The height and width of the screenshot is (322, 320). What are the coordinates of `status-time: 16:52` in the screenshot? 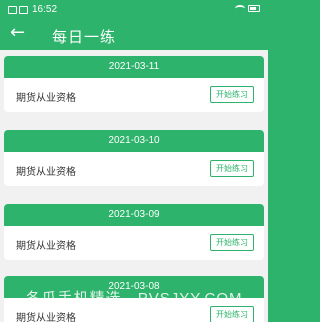 It's located at (45, 9).